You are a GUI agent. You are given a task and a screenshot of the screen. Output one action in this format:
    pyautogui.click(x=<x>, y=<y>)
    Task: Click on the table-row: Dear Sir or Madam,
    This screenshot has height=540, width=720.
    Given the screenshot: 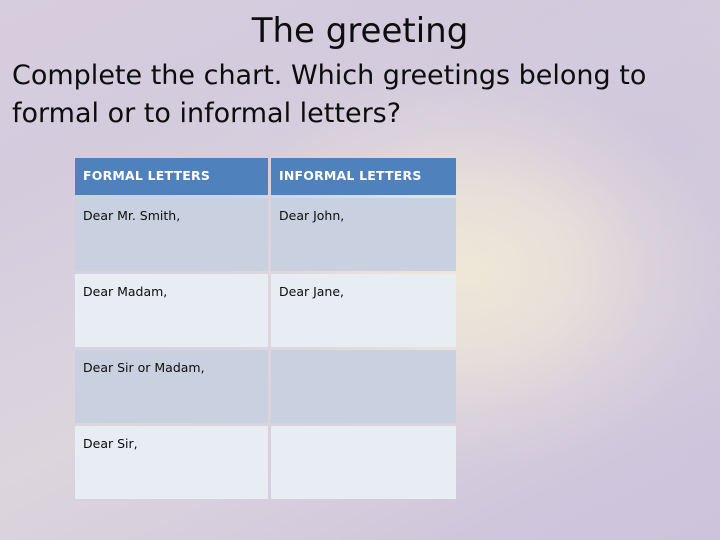 What is the action you would take?
    pyautogui.click(x=265, y=386)
    